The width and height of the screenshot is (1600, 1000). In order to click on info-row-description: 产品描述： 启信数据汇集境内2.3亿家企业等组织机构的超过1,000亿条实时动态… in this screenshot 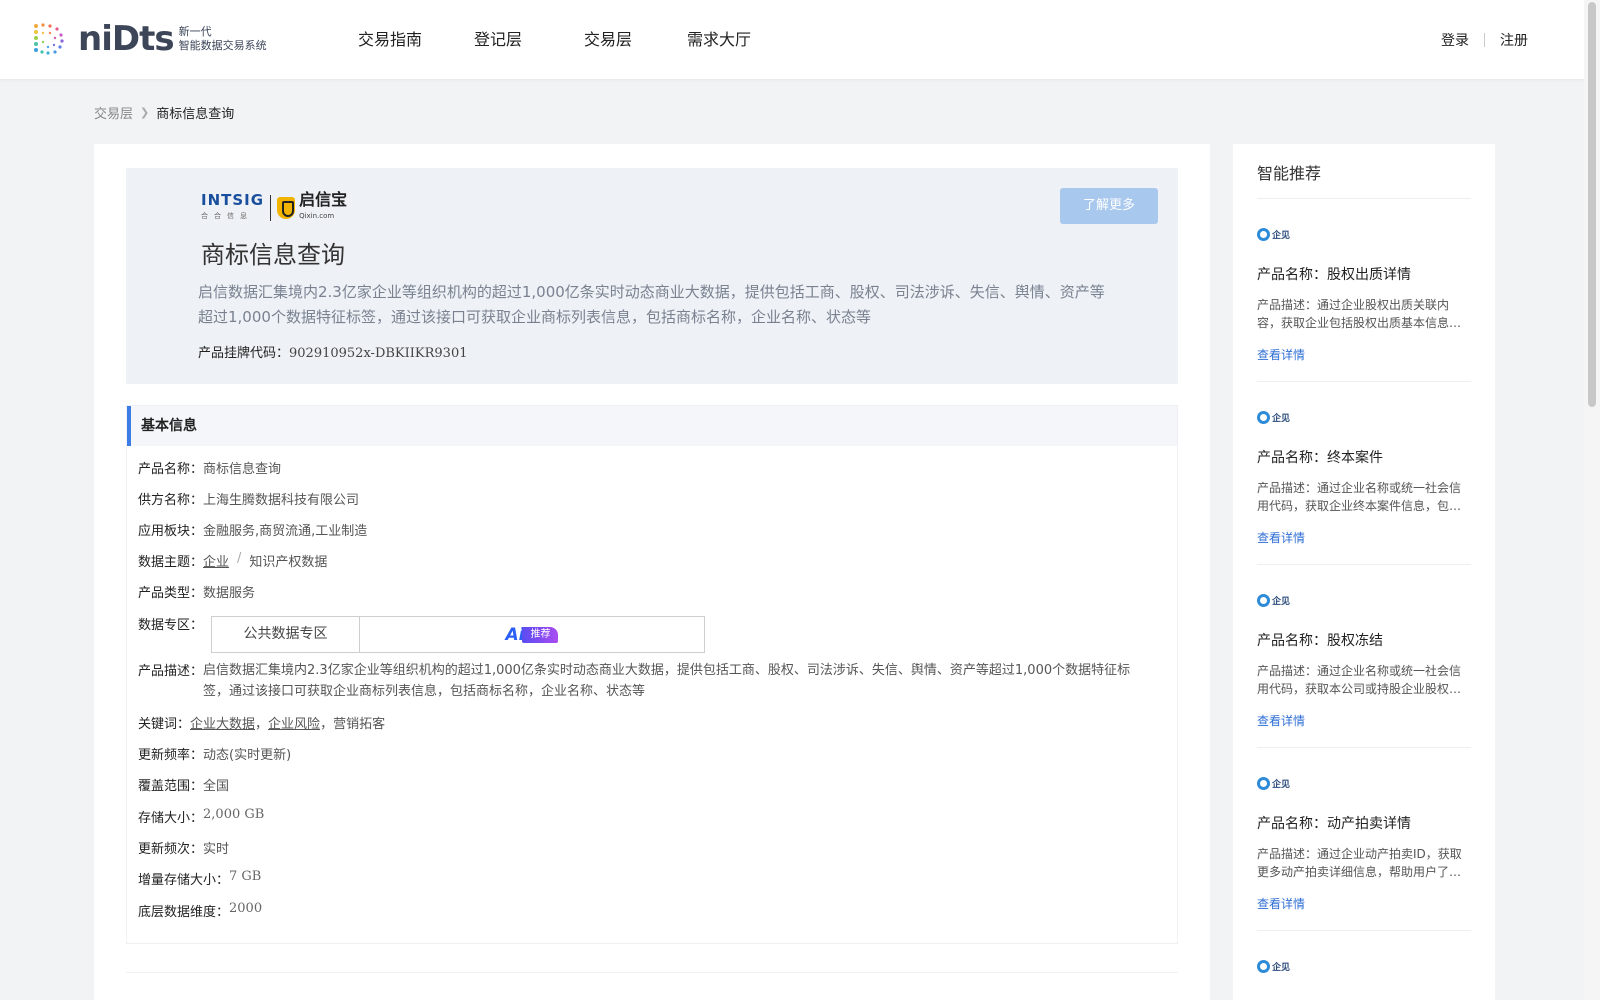, I will do `click(635, 681)`.